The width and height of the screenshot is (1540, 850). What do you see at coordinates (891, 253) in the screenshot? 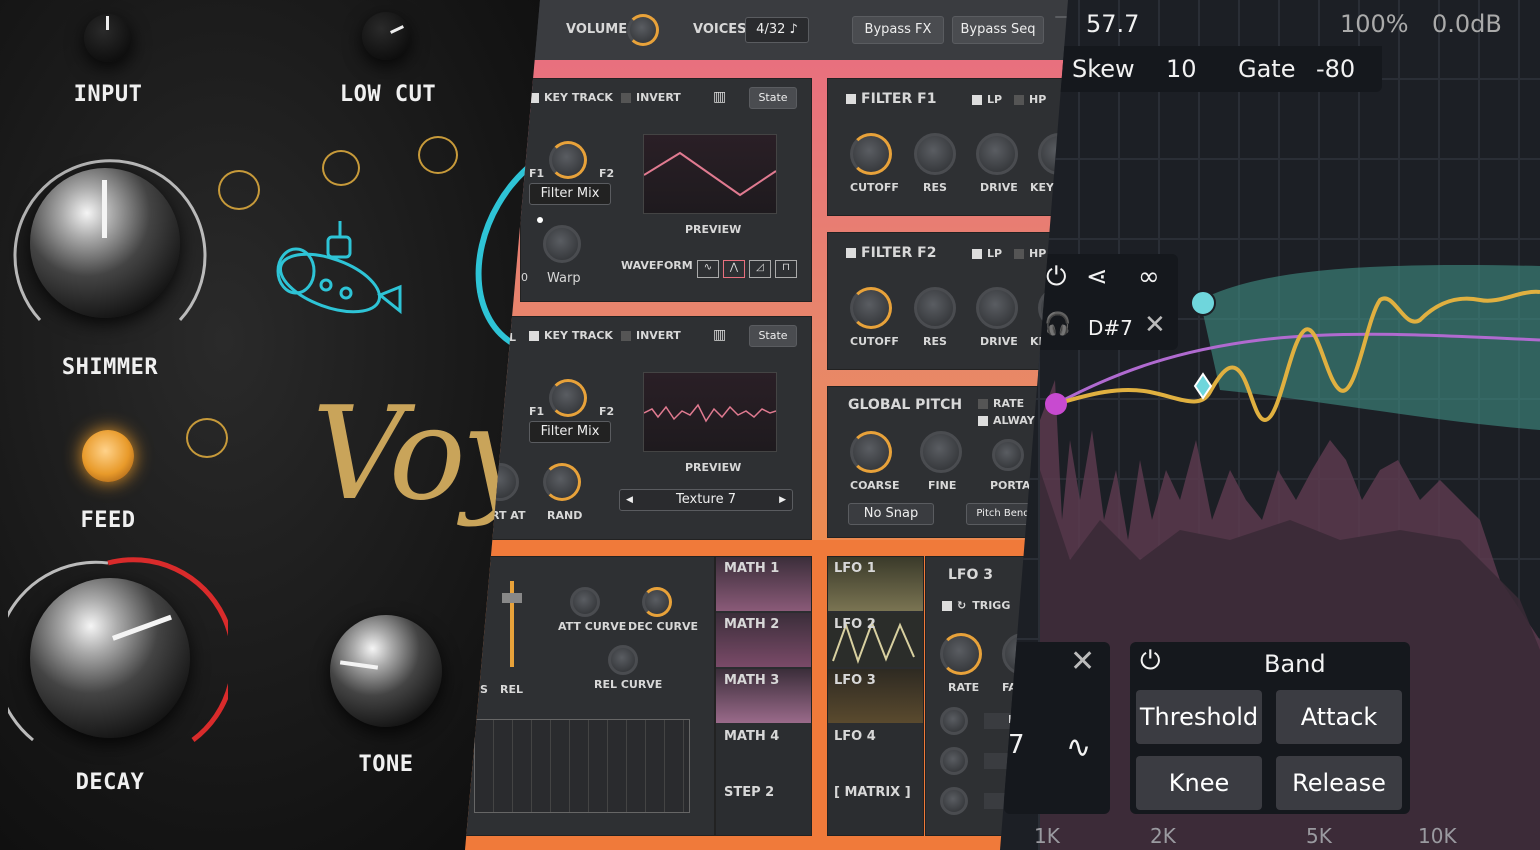
I see `filter-f2-title: FILTER F2` at bounding box center [891, 253].